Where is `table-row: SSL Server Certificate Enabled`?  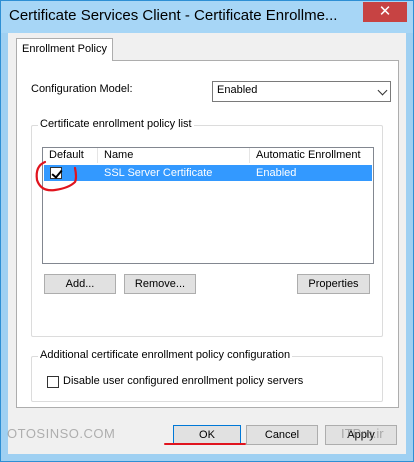 table-row: SSL Server Certificate Enabled is located at coordinates (208, 173).